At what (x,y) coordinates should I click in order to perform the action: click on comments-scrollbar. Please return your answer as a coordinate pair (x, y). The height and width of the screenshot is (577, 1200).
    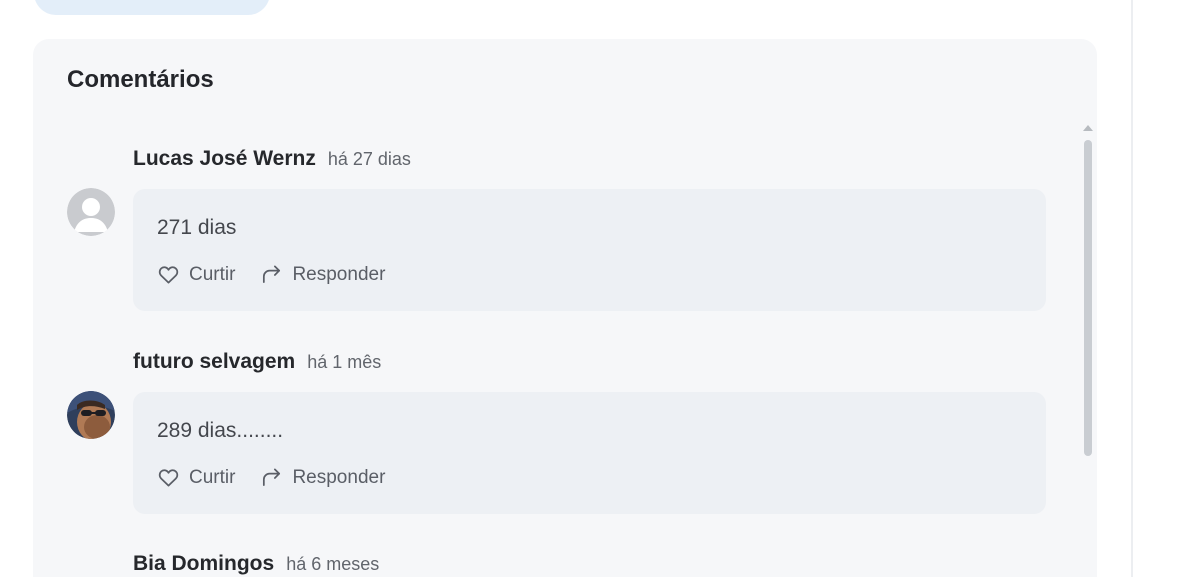
    Looking at the image, I should click on (1088, 290).